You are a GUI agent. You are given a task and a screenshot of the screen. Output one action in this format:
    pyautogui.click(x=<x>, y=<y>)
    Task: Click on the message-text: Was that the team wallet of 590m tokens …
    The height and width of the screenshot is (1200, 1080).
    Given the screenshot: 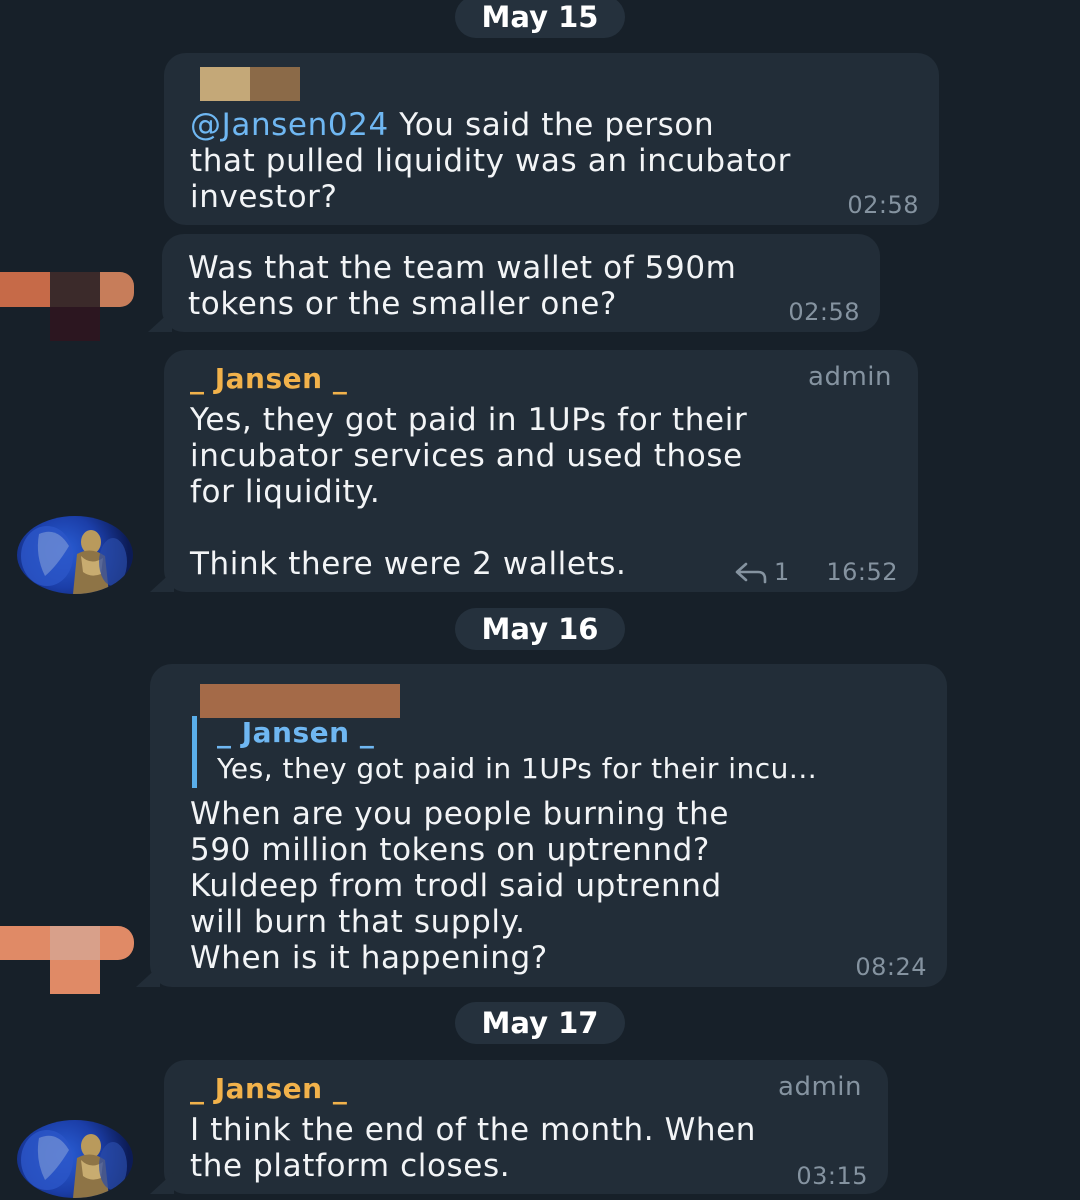 What is the action you would take?
    pyautogui.click(x=462, y=286)
    